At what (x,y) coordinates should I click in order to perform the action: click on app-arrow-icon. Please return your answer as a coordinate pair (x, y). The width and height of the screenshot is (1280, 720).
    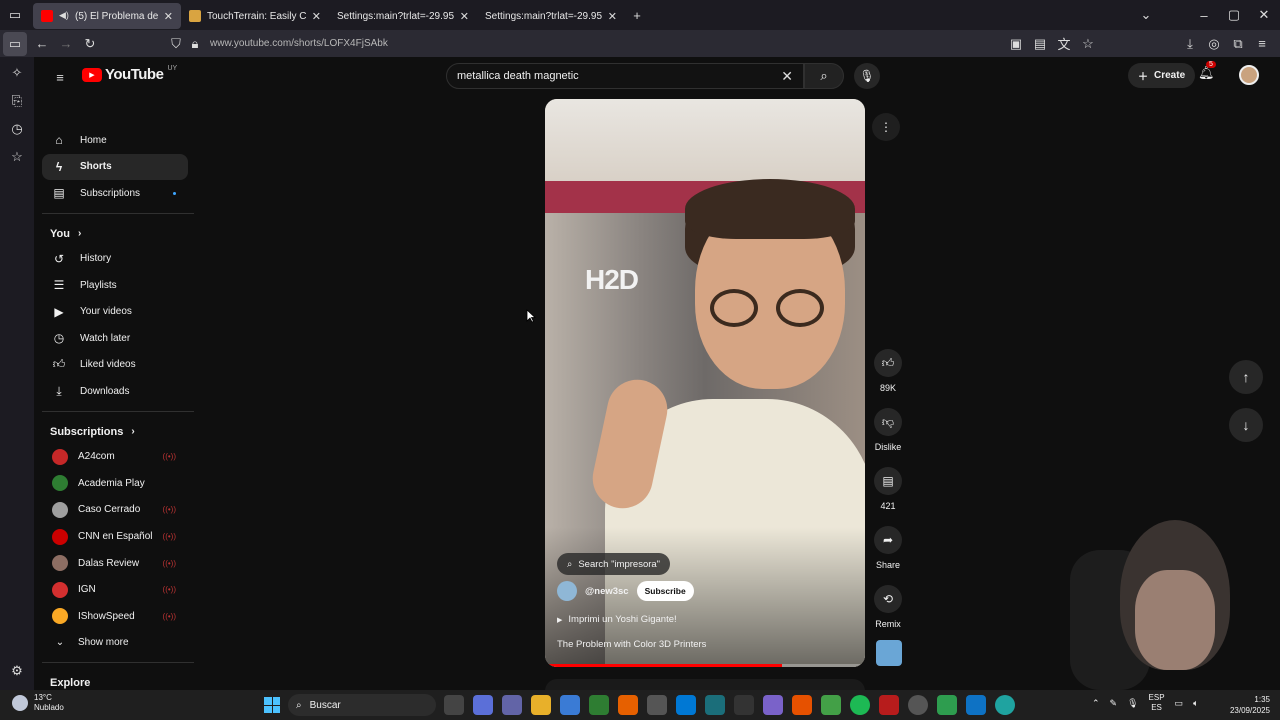
    Looking at the image, I should click on (947, 705).